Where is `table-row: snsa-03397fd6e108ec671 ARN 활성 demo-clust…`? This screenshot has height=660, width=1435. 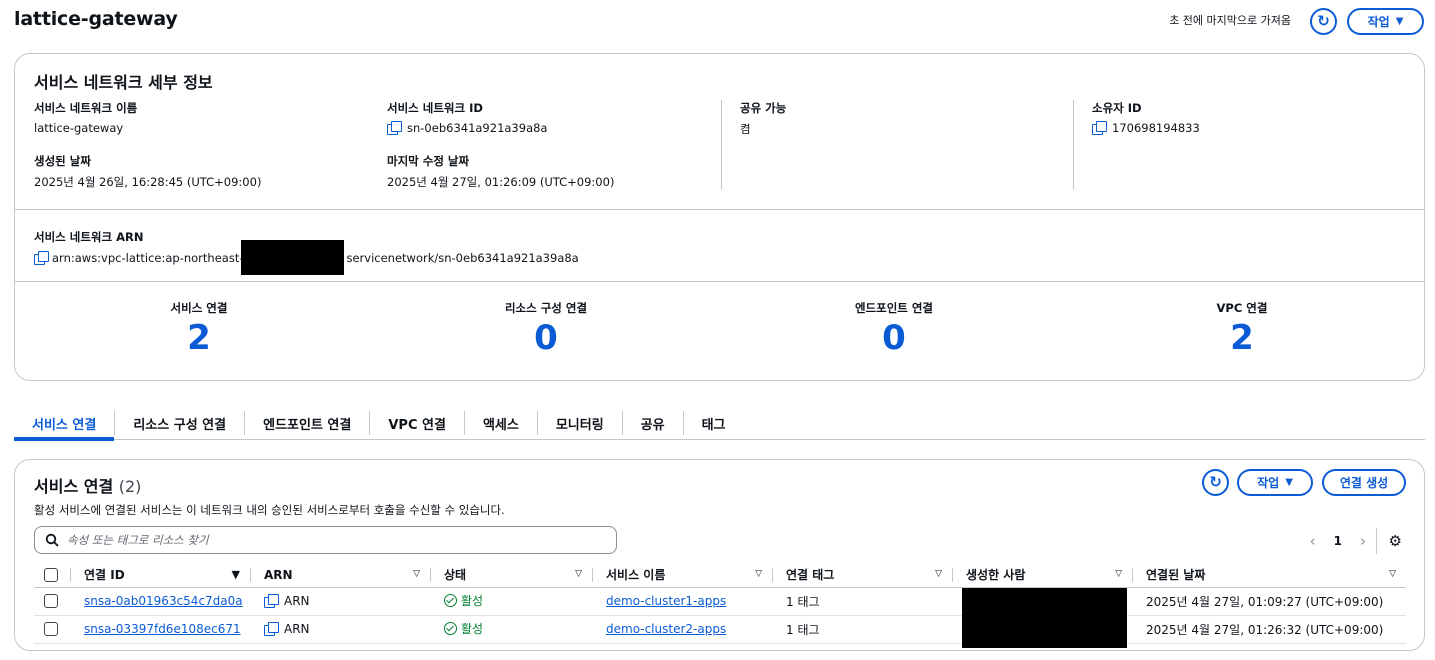 table-row: snsa-03397fd6e108ec671 ARN 활성 demo-clust… is located at coordinates (720, 629).